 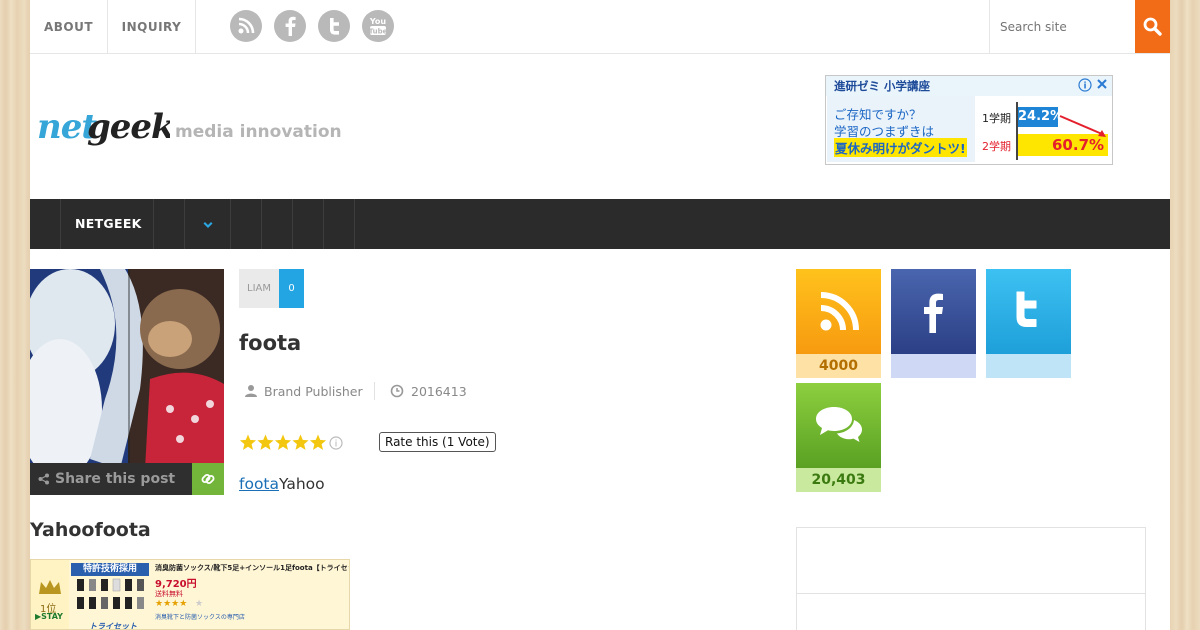 I want to click on rating-info-icon: i, so click(x=336, y=443).